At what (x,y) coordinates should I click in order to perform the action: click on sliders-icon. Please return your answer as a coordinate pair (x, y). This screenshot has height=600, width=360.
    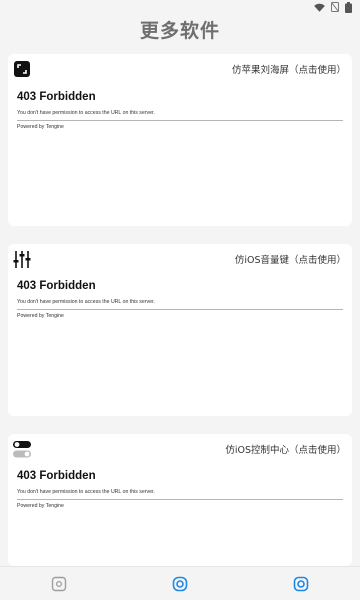
    Looking at the image, I should click on (22, 259).